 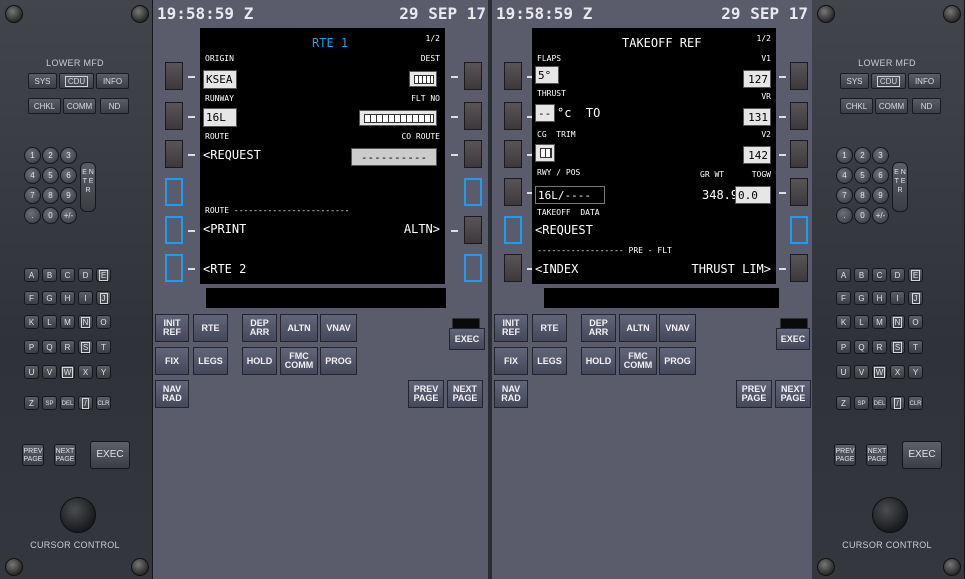 I want to click on lsk-1l, so click(x=174, y=76).